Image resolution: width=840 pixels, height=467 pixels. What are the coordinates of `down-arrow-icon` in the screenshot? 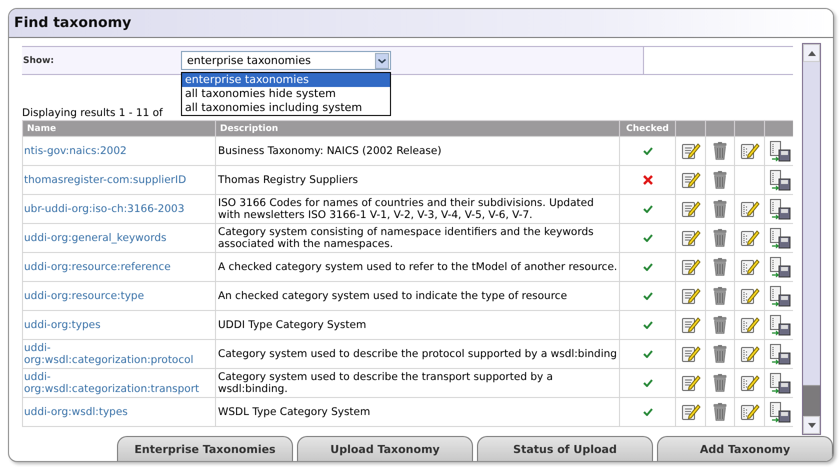 It's located at (812, 425).